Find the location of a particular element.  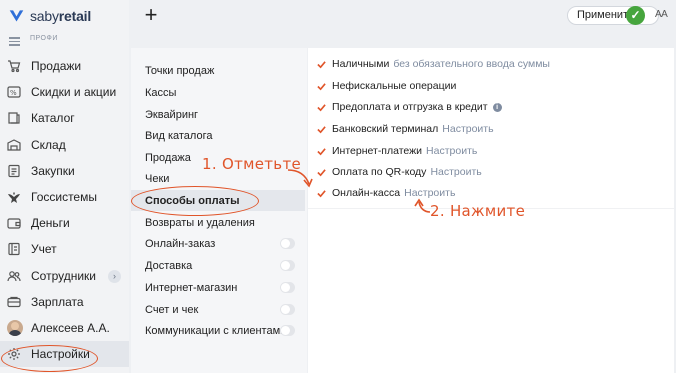

sidebar-item-warehouse: Склад is located at coordinates (64, 145).